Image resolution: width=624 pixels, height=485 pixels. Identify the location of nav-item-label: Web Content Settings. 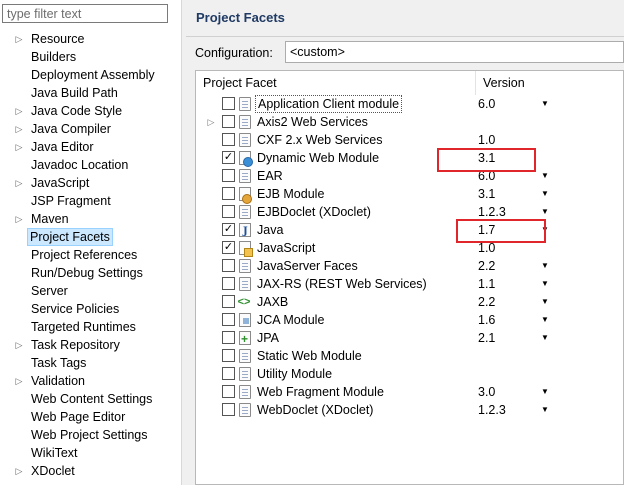
(92, 399).